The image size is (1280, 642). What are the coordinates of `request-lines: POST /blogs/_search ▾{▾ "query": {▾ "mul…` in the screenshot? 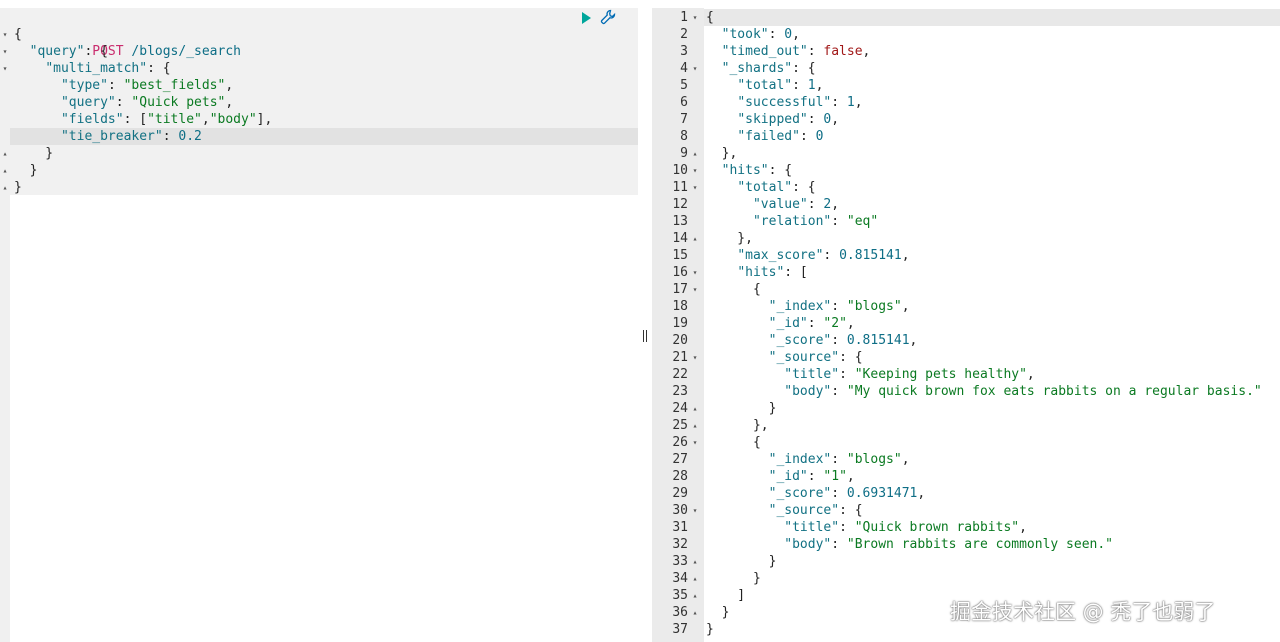 It's located at (136, 102).